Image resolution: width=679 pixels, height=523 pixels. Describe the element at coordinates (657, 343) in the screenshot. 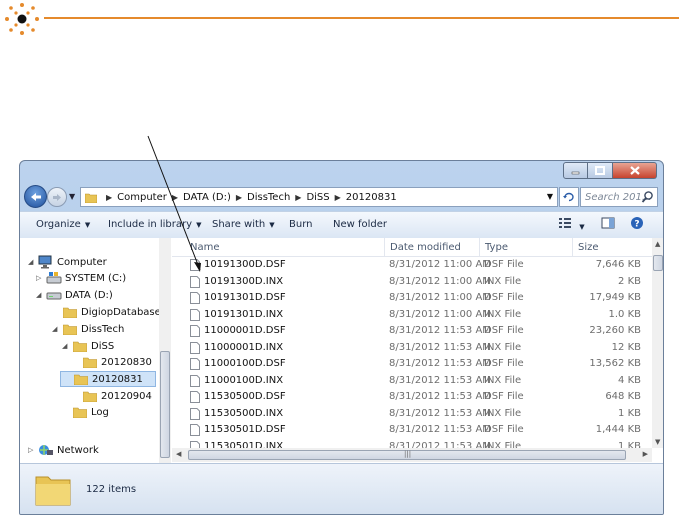

I see `file-list-vertical-scrollbar: ▲ ▼` at that location.